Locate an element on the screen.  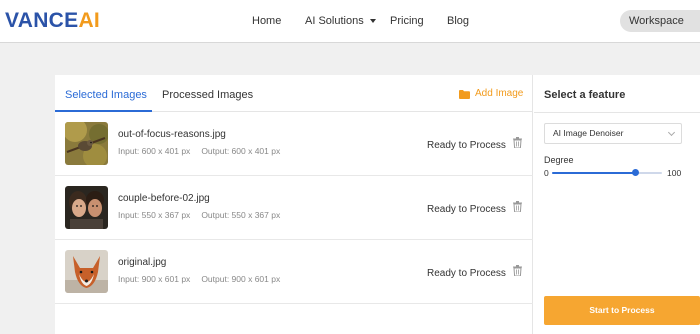
vanceai-logo: VANCEAI is located at coordinates (52, 21).